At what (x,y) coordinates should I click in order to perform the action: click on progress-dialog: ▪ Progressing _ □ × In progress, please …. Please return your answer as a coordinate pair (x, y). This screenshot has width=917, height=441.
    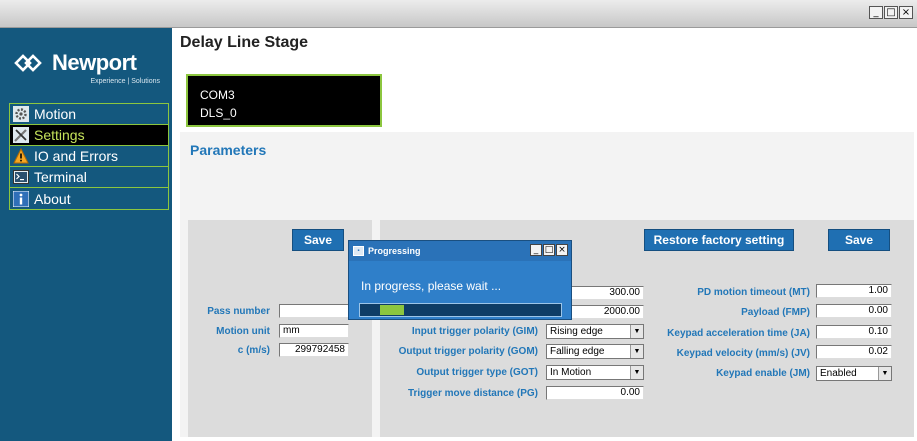
    Looking at the image, I should click on (460, 280).